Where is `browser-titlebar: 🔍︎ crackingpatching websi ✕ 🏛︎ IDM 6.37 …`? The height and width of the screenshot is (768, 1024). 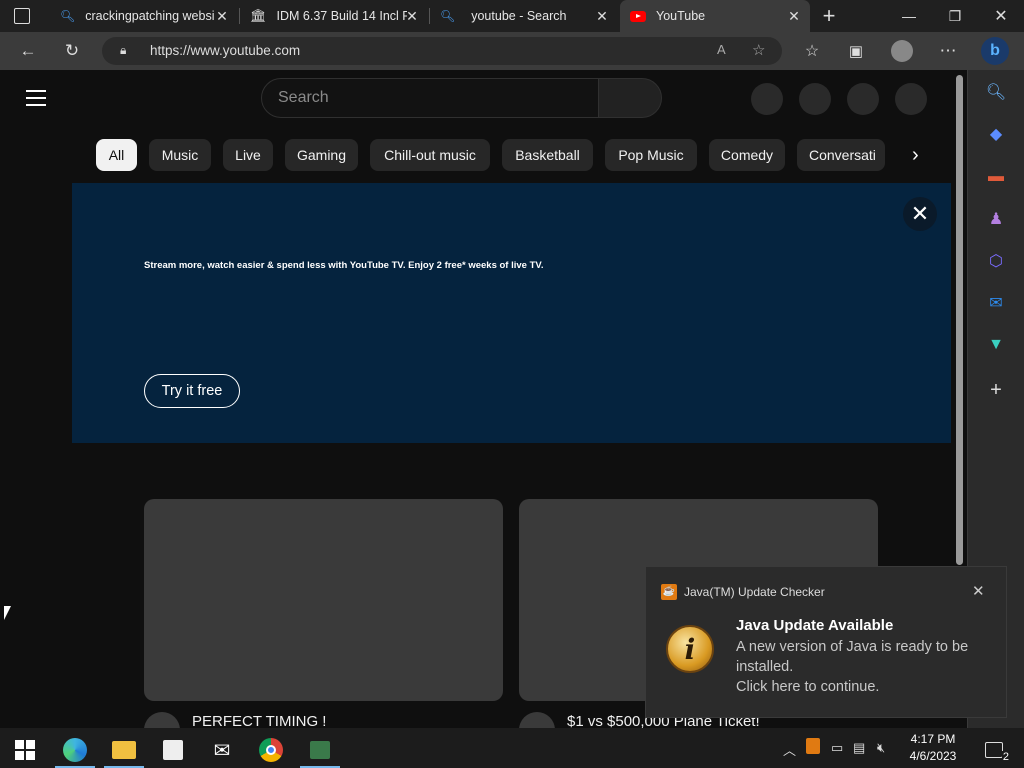
browser-titlebar: 🔍︎ crackingpatching websi ✕ 🏛︎ IDM 6.37 … is located at coordinates (512, 16).